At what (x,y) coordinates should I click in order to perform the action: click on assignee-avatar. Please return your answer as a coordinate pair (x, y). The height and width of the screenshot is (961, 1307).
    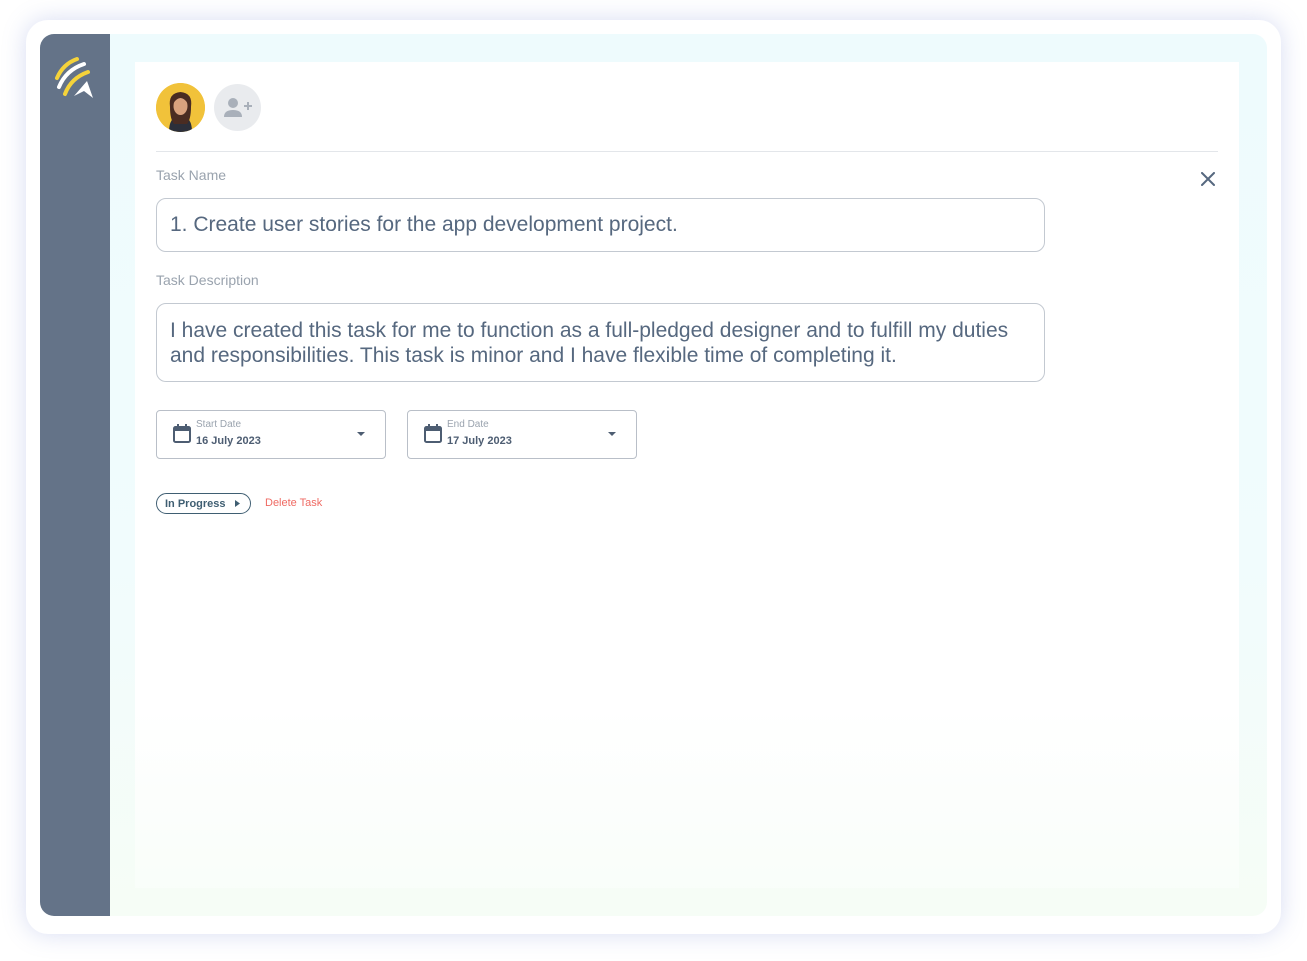
    Looking at the image, I should click on (180, 107).